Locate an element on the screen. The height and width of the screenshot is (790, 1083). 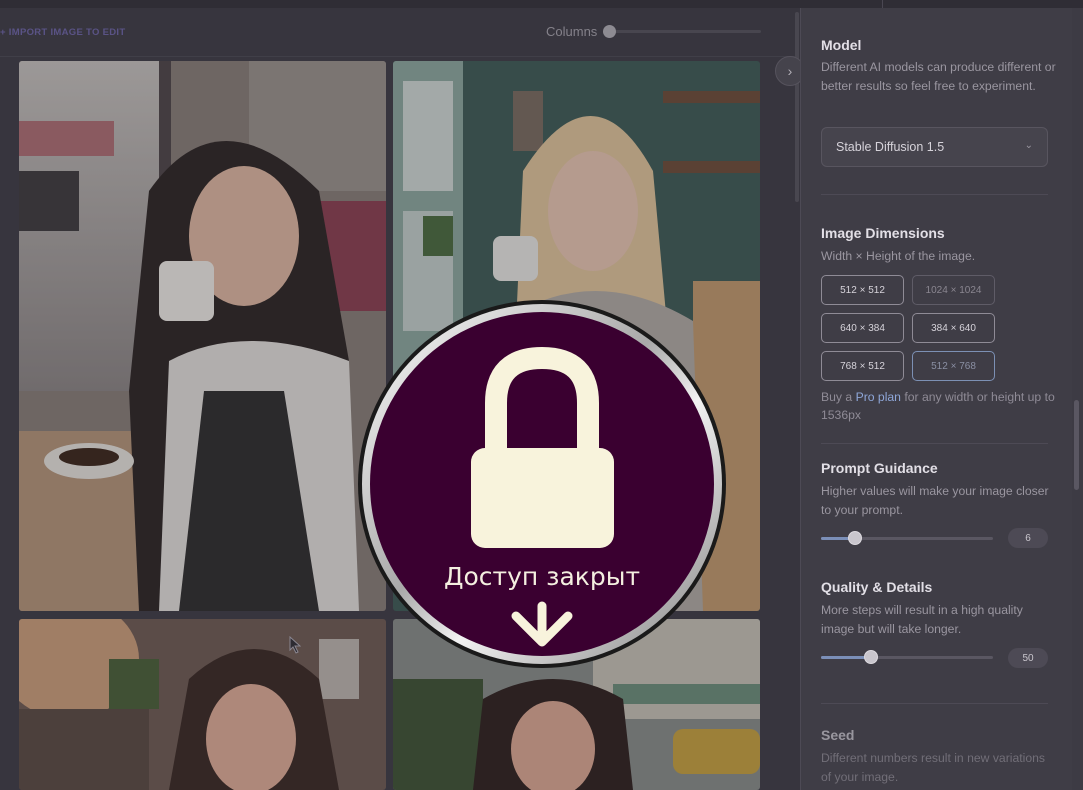
guidance-slider is located at coordinates (907, 538).